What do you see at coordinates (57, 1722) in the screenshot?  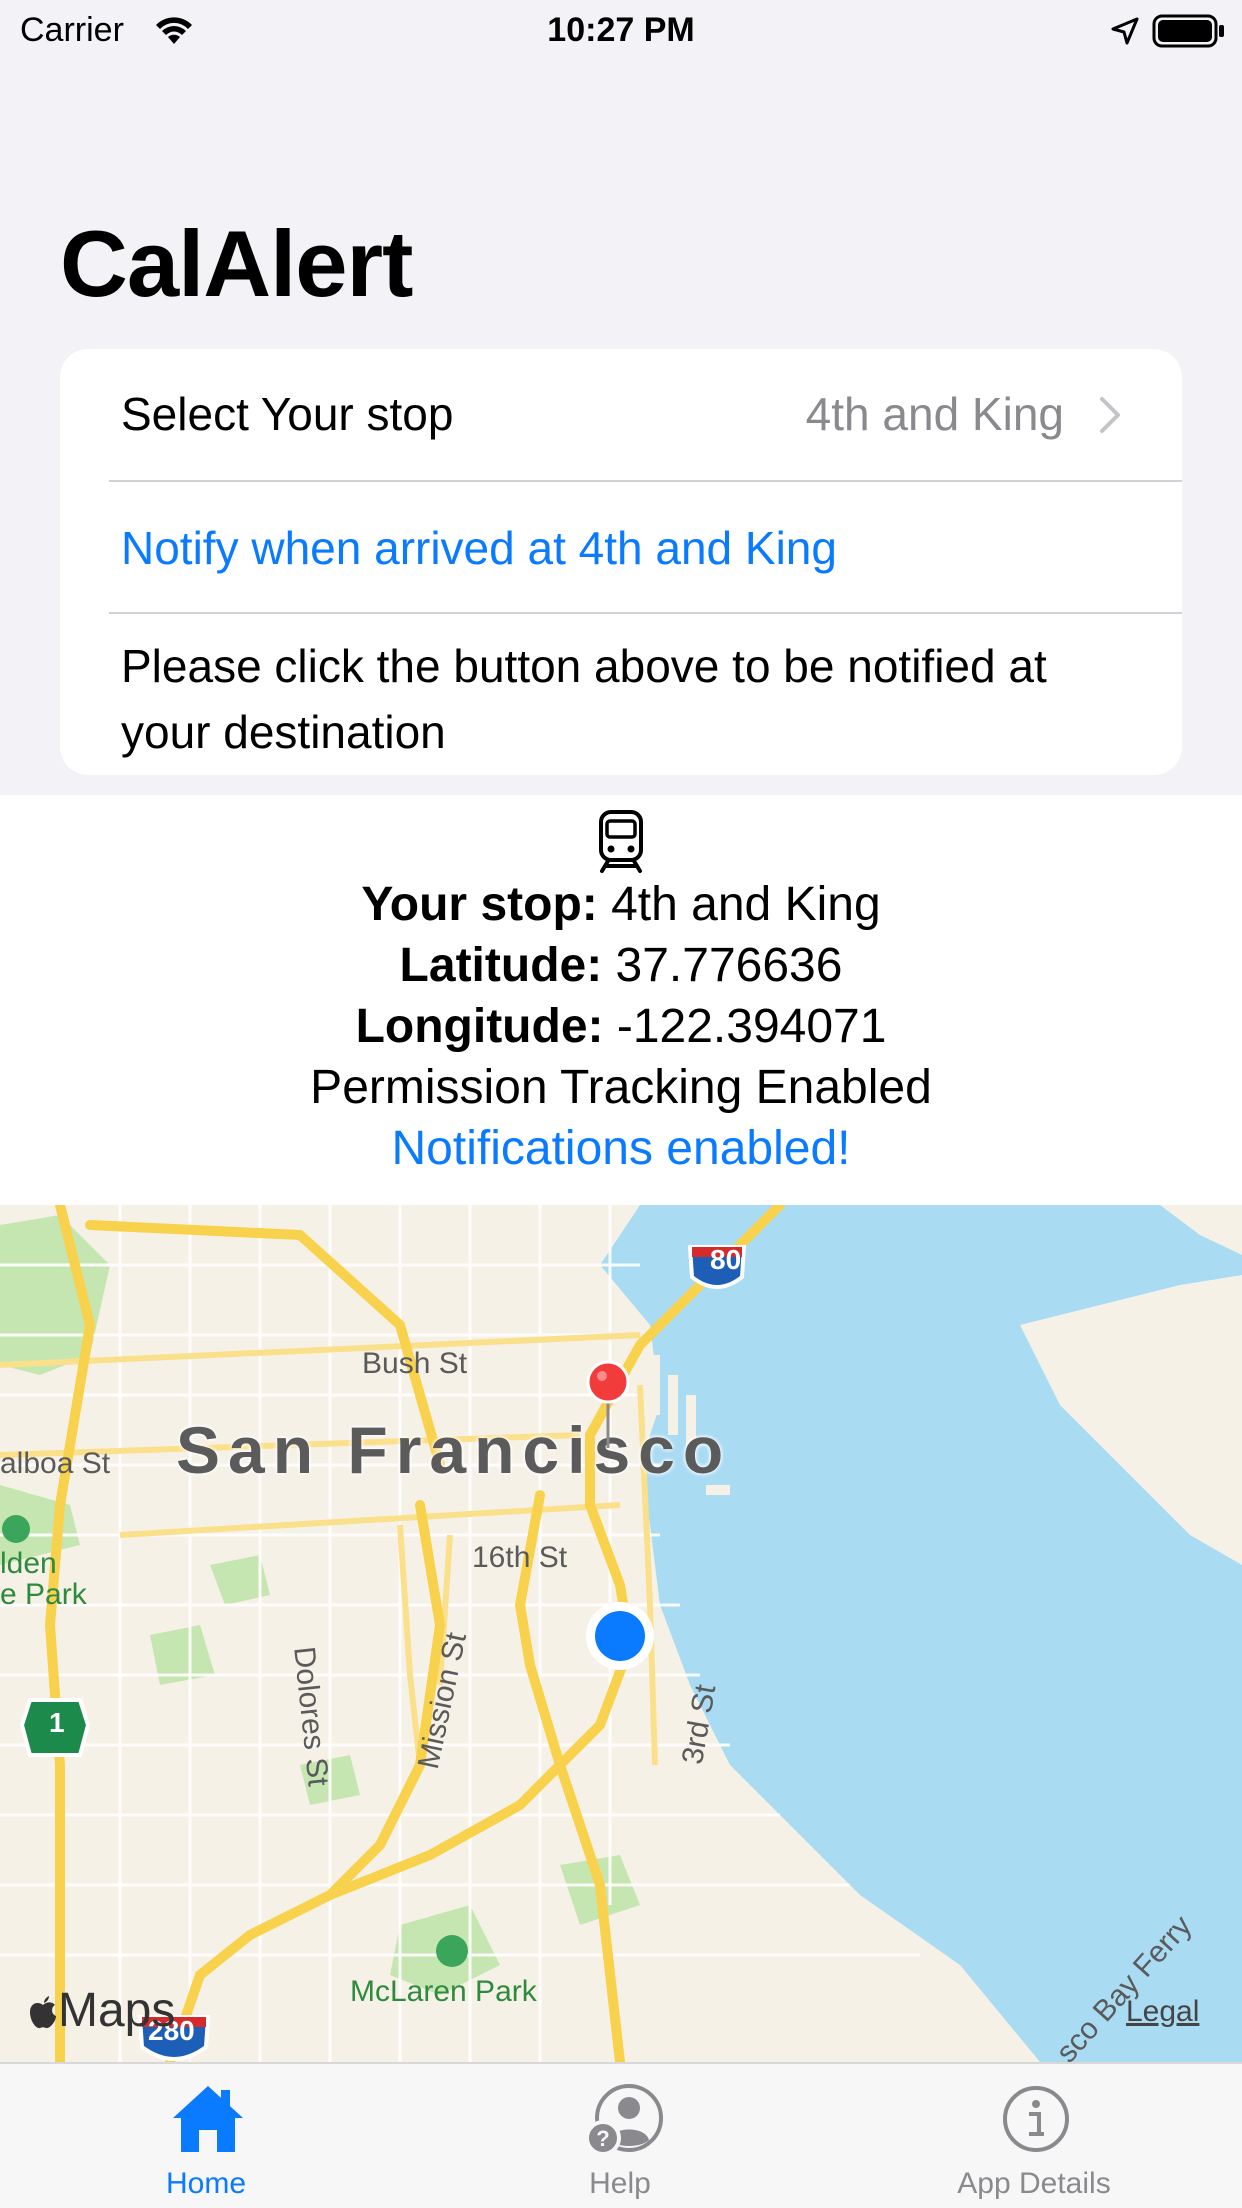 I see `ca1-shield-label: 1` at bounding box center [57, 1722].